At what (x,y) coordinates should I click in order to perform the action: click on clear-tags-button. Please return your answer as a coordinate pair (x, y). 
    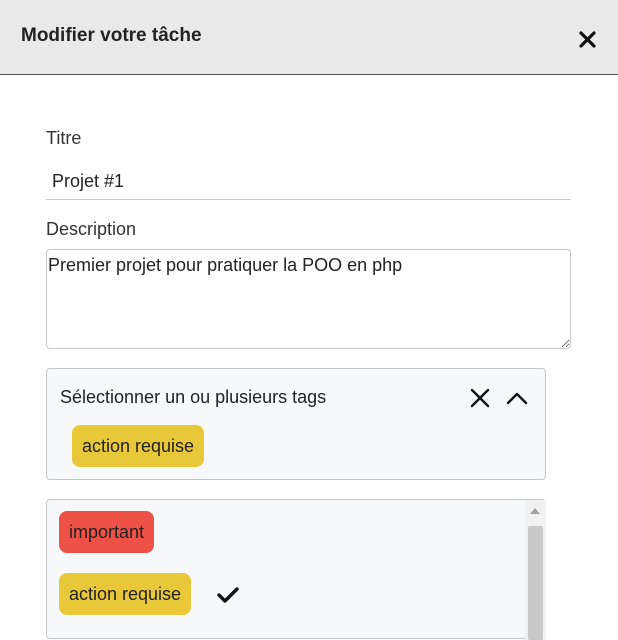
    Looking at the image, I should click on (480, 398).